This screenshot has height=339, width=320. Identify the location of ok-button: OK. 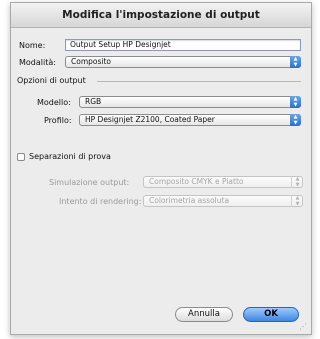
(271, 314).